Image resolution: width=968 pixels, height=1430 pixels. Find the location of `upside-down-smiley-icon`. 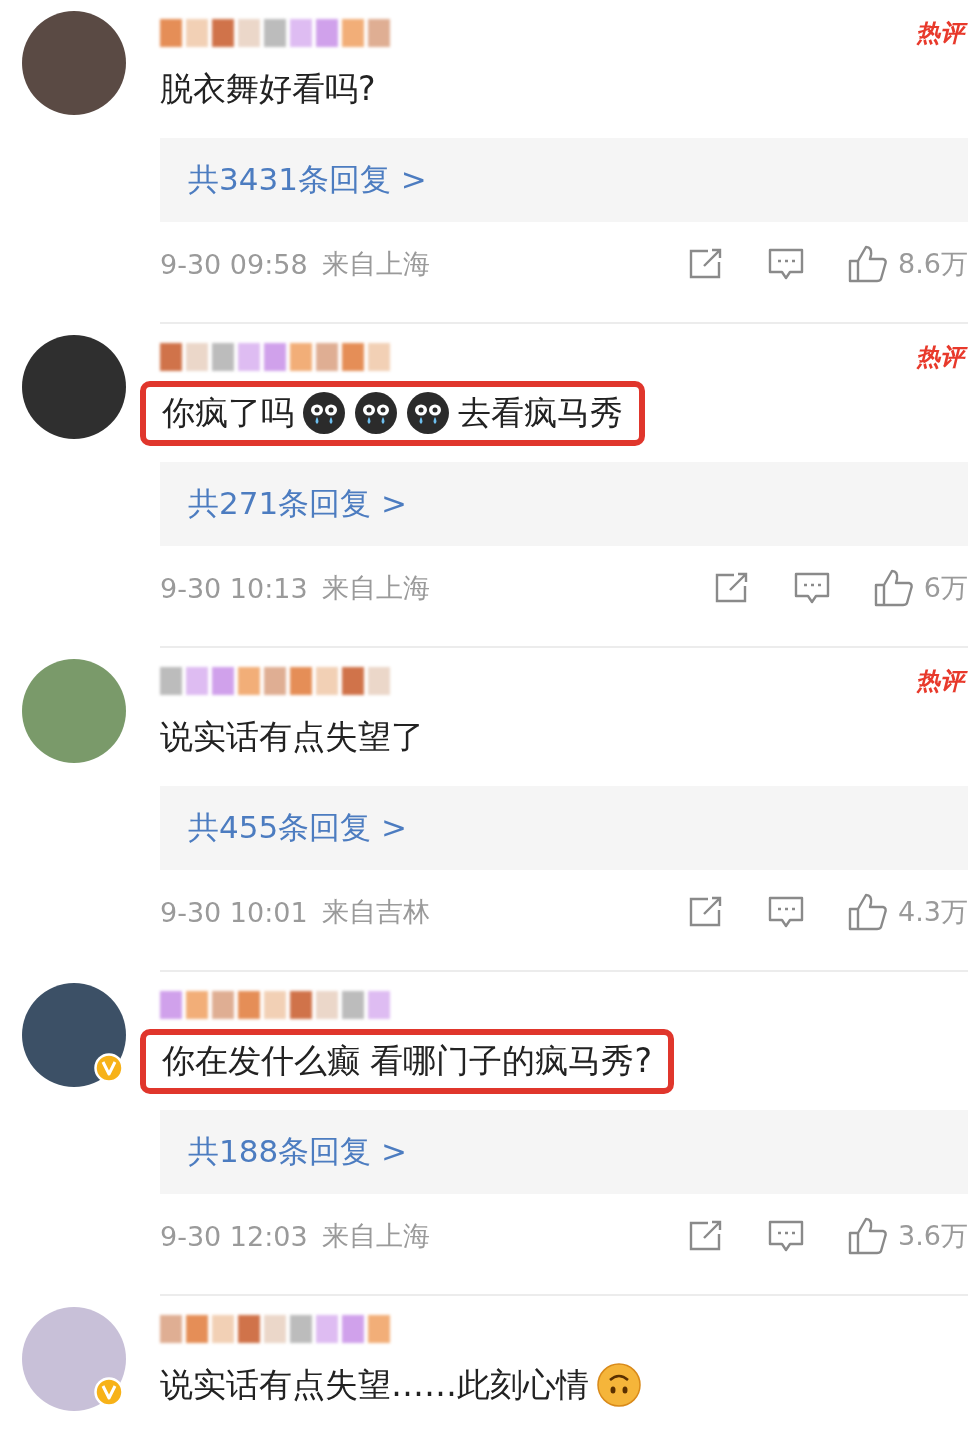

upside-down-smiley-icon is located at coordinates (619, 1385).